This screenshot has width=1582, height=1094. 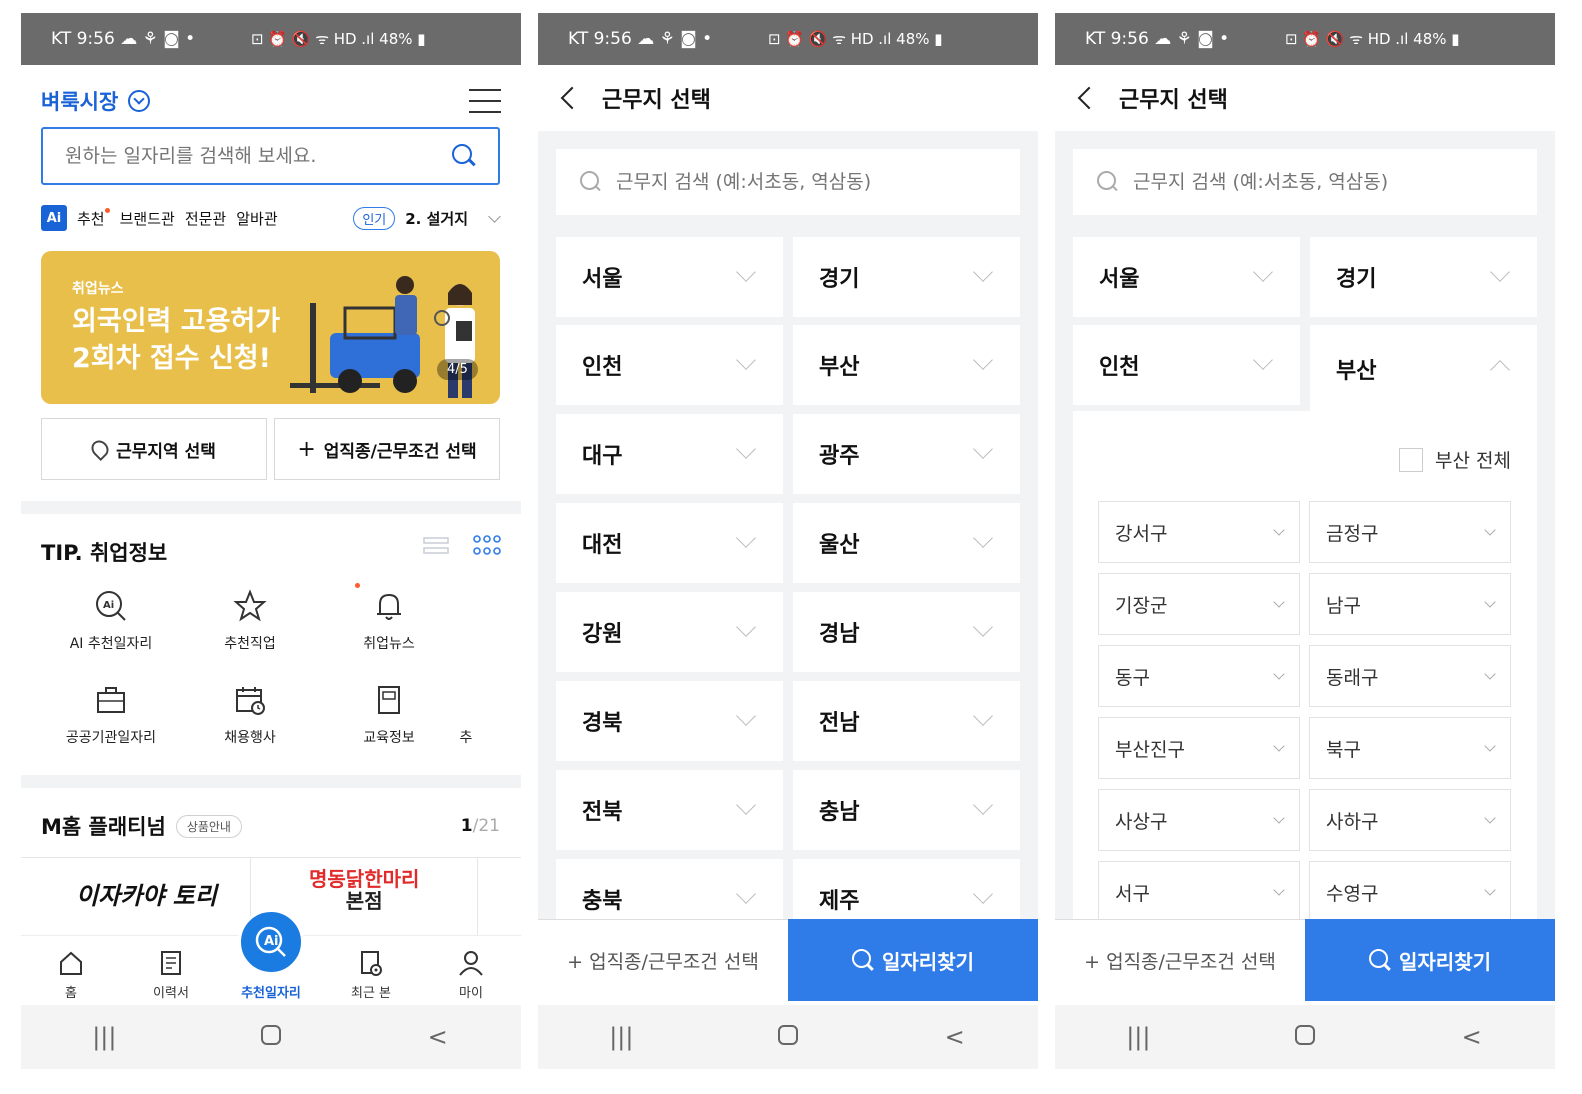 What do you see at coordinates (1455, 459) in the screenshot?
I see `busan-all-checkbox: 부산 전체` at bounding box center [1455, 459].